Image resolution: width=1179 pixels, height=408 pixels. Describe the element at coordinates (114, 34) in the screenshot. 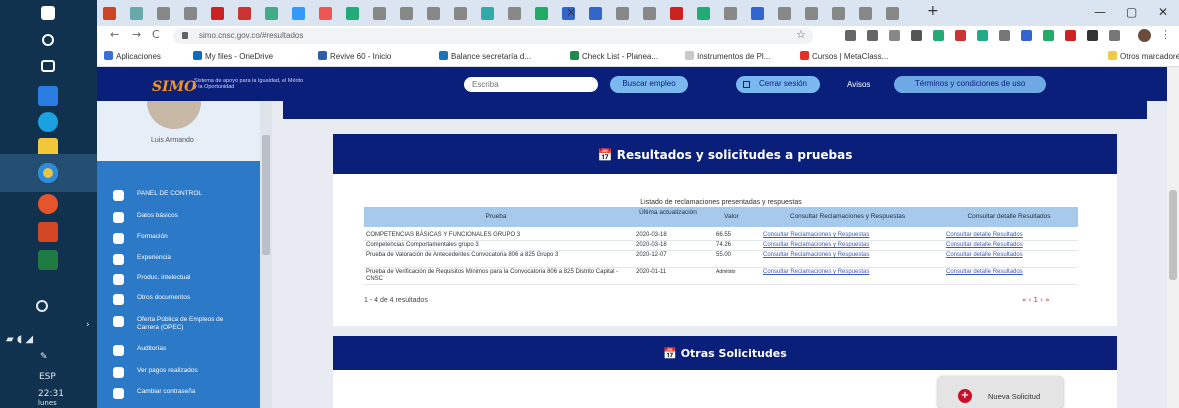

I see `back-button: ←` at that location.